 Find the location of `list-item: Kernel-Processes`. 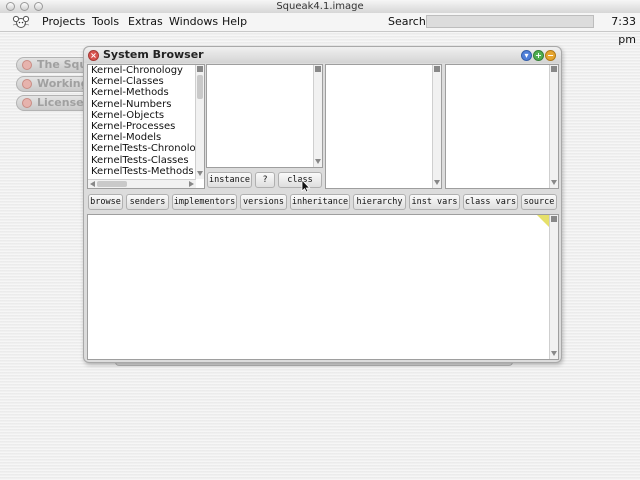

list-item: Kernel-Processes is located at coordinates (147, 126).